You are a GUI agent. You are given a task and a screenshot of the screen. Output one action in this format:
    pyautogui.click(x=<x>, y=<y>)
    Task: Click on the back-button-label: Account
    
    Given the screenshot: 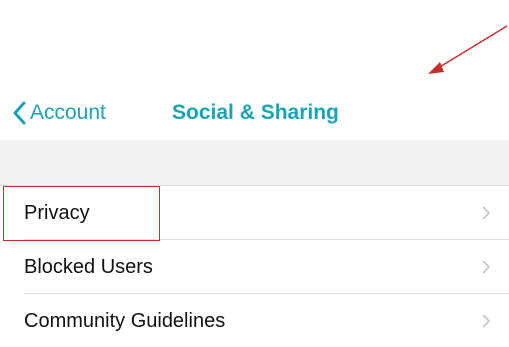 What is the action you would take?
    pyautogui.click(x=68, y=112)
    